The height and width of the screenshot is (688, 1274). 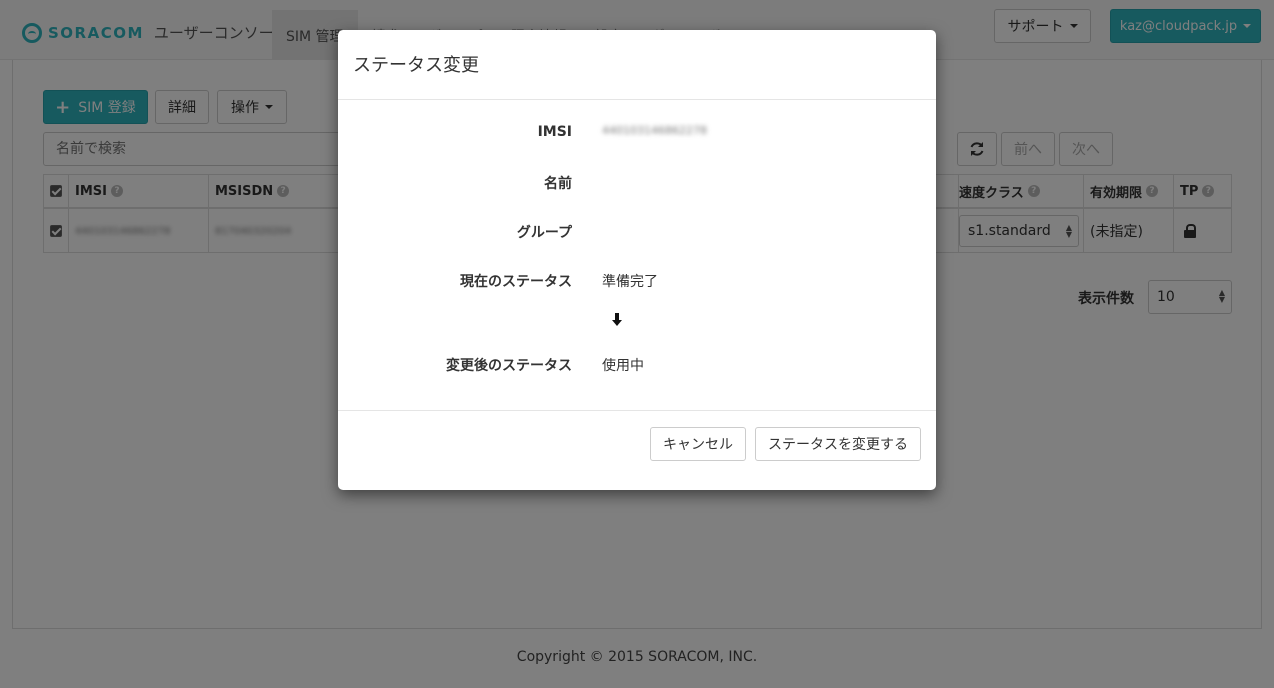 What do you see at coordinates (544, 233) in the screenshot?
I see `group-label: グループ` at bounding box center [544, 233].